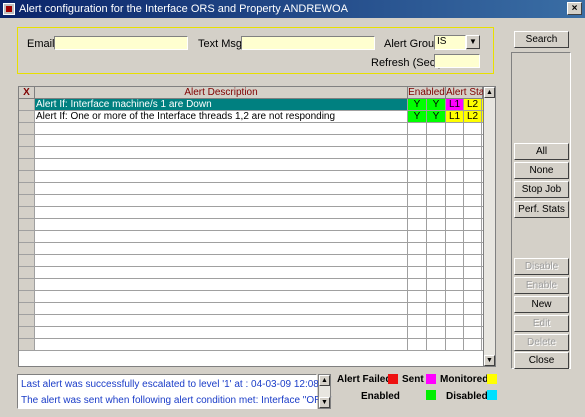  What do you see at coordinates (541, 266) in the screenshot?
I see `disable-button: Disable` at bounding box center [541, 266].